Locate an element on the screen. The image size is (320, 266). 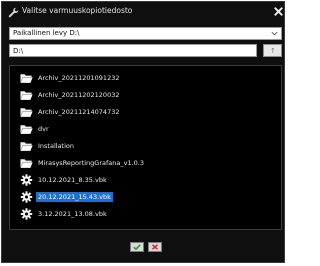
drive-select: Paikallinen levy D:\ is located at coordinates (145, 33).